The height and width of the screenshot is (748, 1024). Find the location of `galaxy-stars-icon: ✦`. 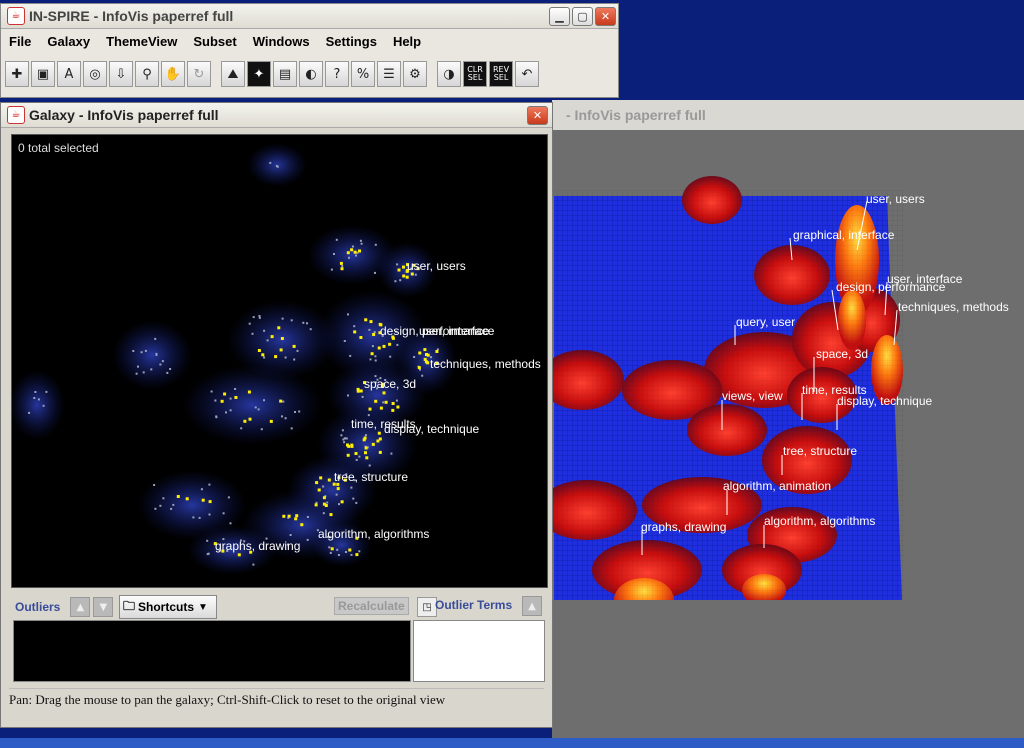

galaxy-stars-icon: ✦ is located at coordinates (259, 74).